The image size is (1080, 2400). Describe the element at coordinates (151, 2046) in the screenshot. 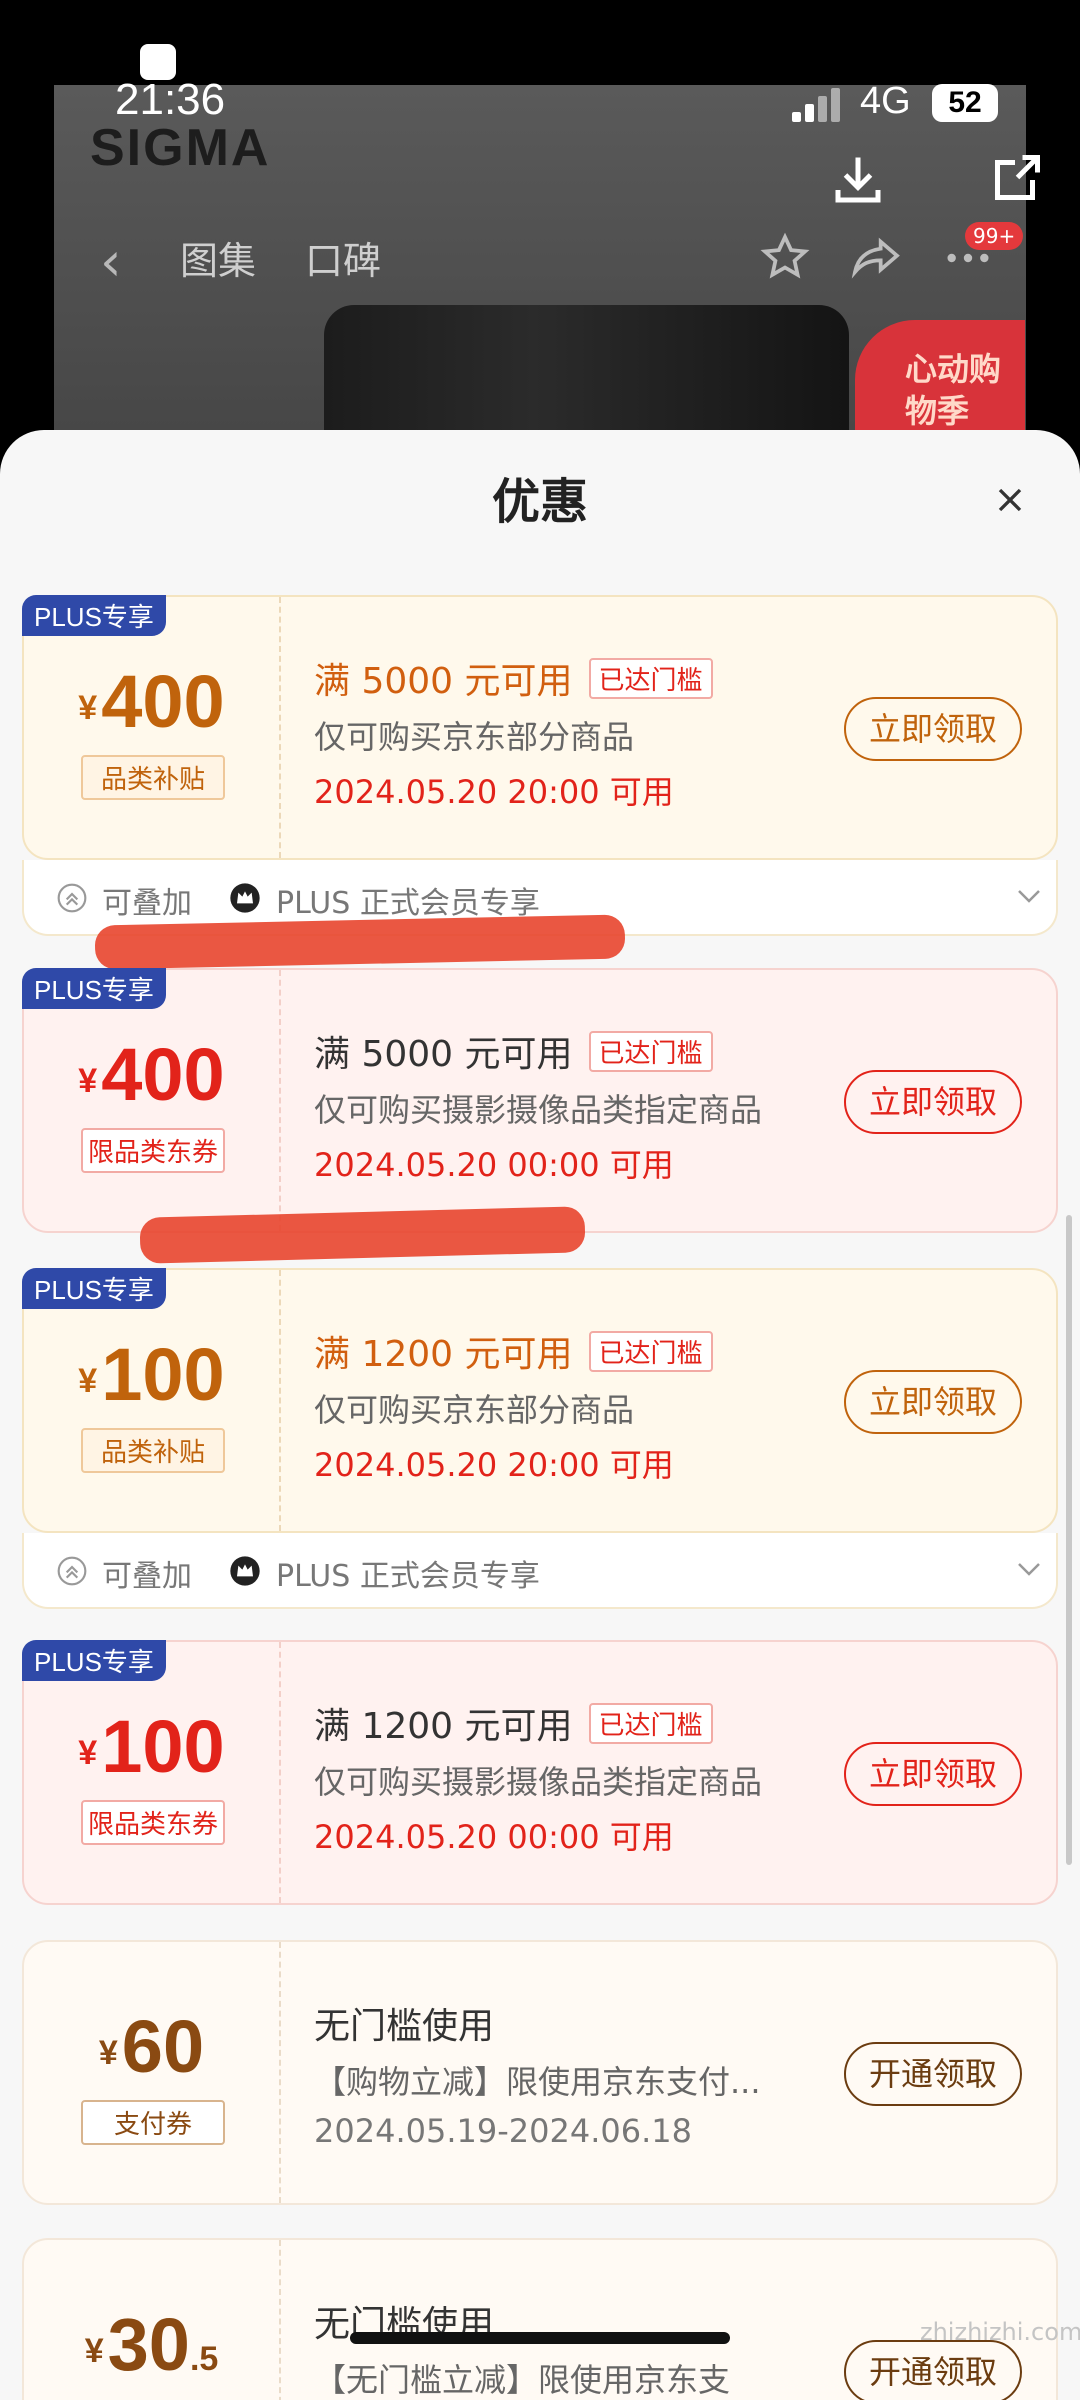

I see `coupon-amount: ¥60` at that location.